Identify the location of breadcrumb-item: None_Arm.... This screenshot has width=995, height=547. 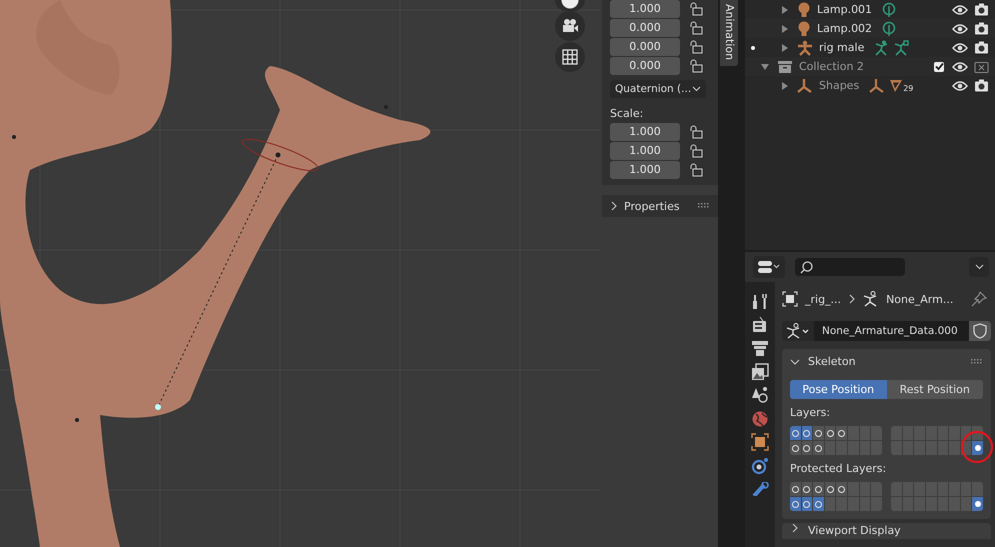
(920, 299).